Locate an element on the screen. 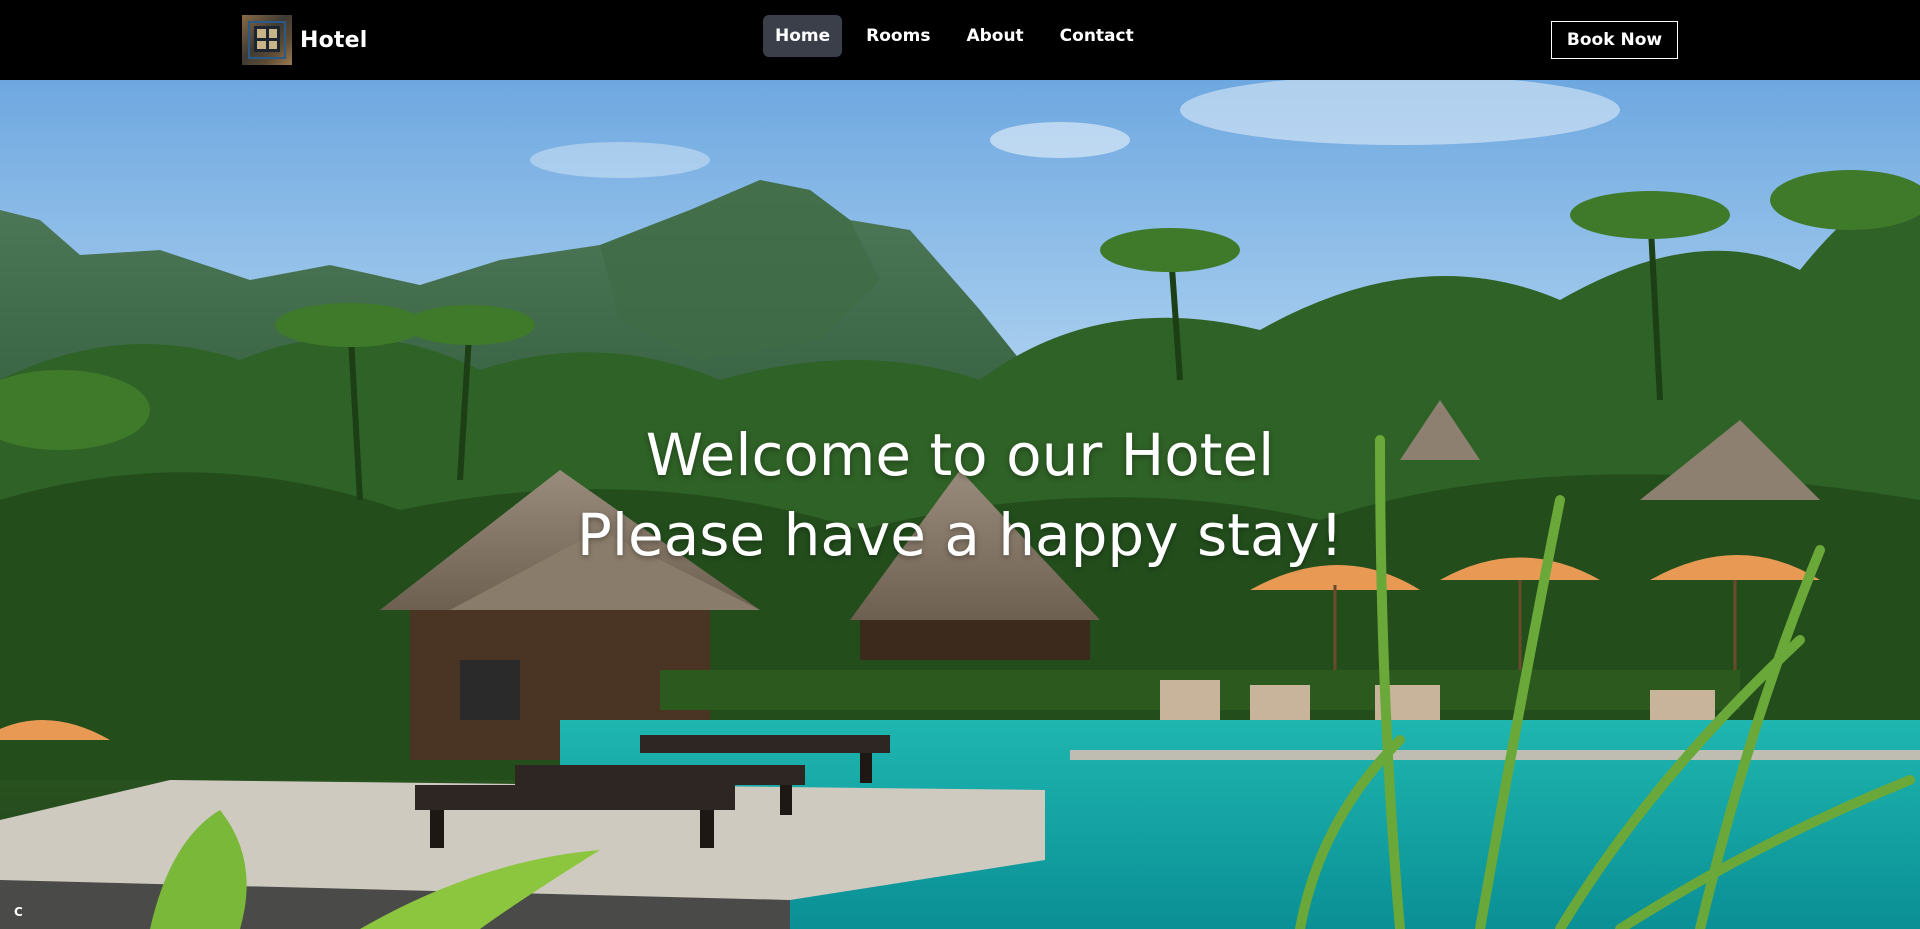 The width and height of the screenshot is (1920, 929). nav-home: Home is located at coordinates (803, 36).